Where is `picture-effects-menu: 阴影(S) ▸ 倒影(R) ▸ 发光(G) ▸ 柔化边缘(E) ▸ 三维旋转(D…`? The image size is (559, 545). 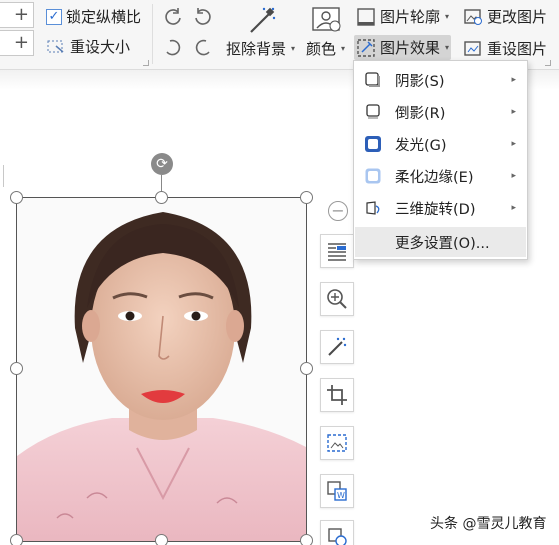
picture-effects-menu: 阴影(S) ▸ 倒影(R) ▸ 发光(G) ▸ 柔化边缘(E) ▸ 三维旋转(D… is located at coordinates (440, 160).